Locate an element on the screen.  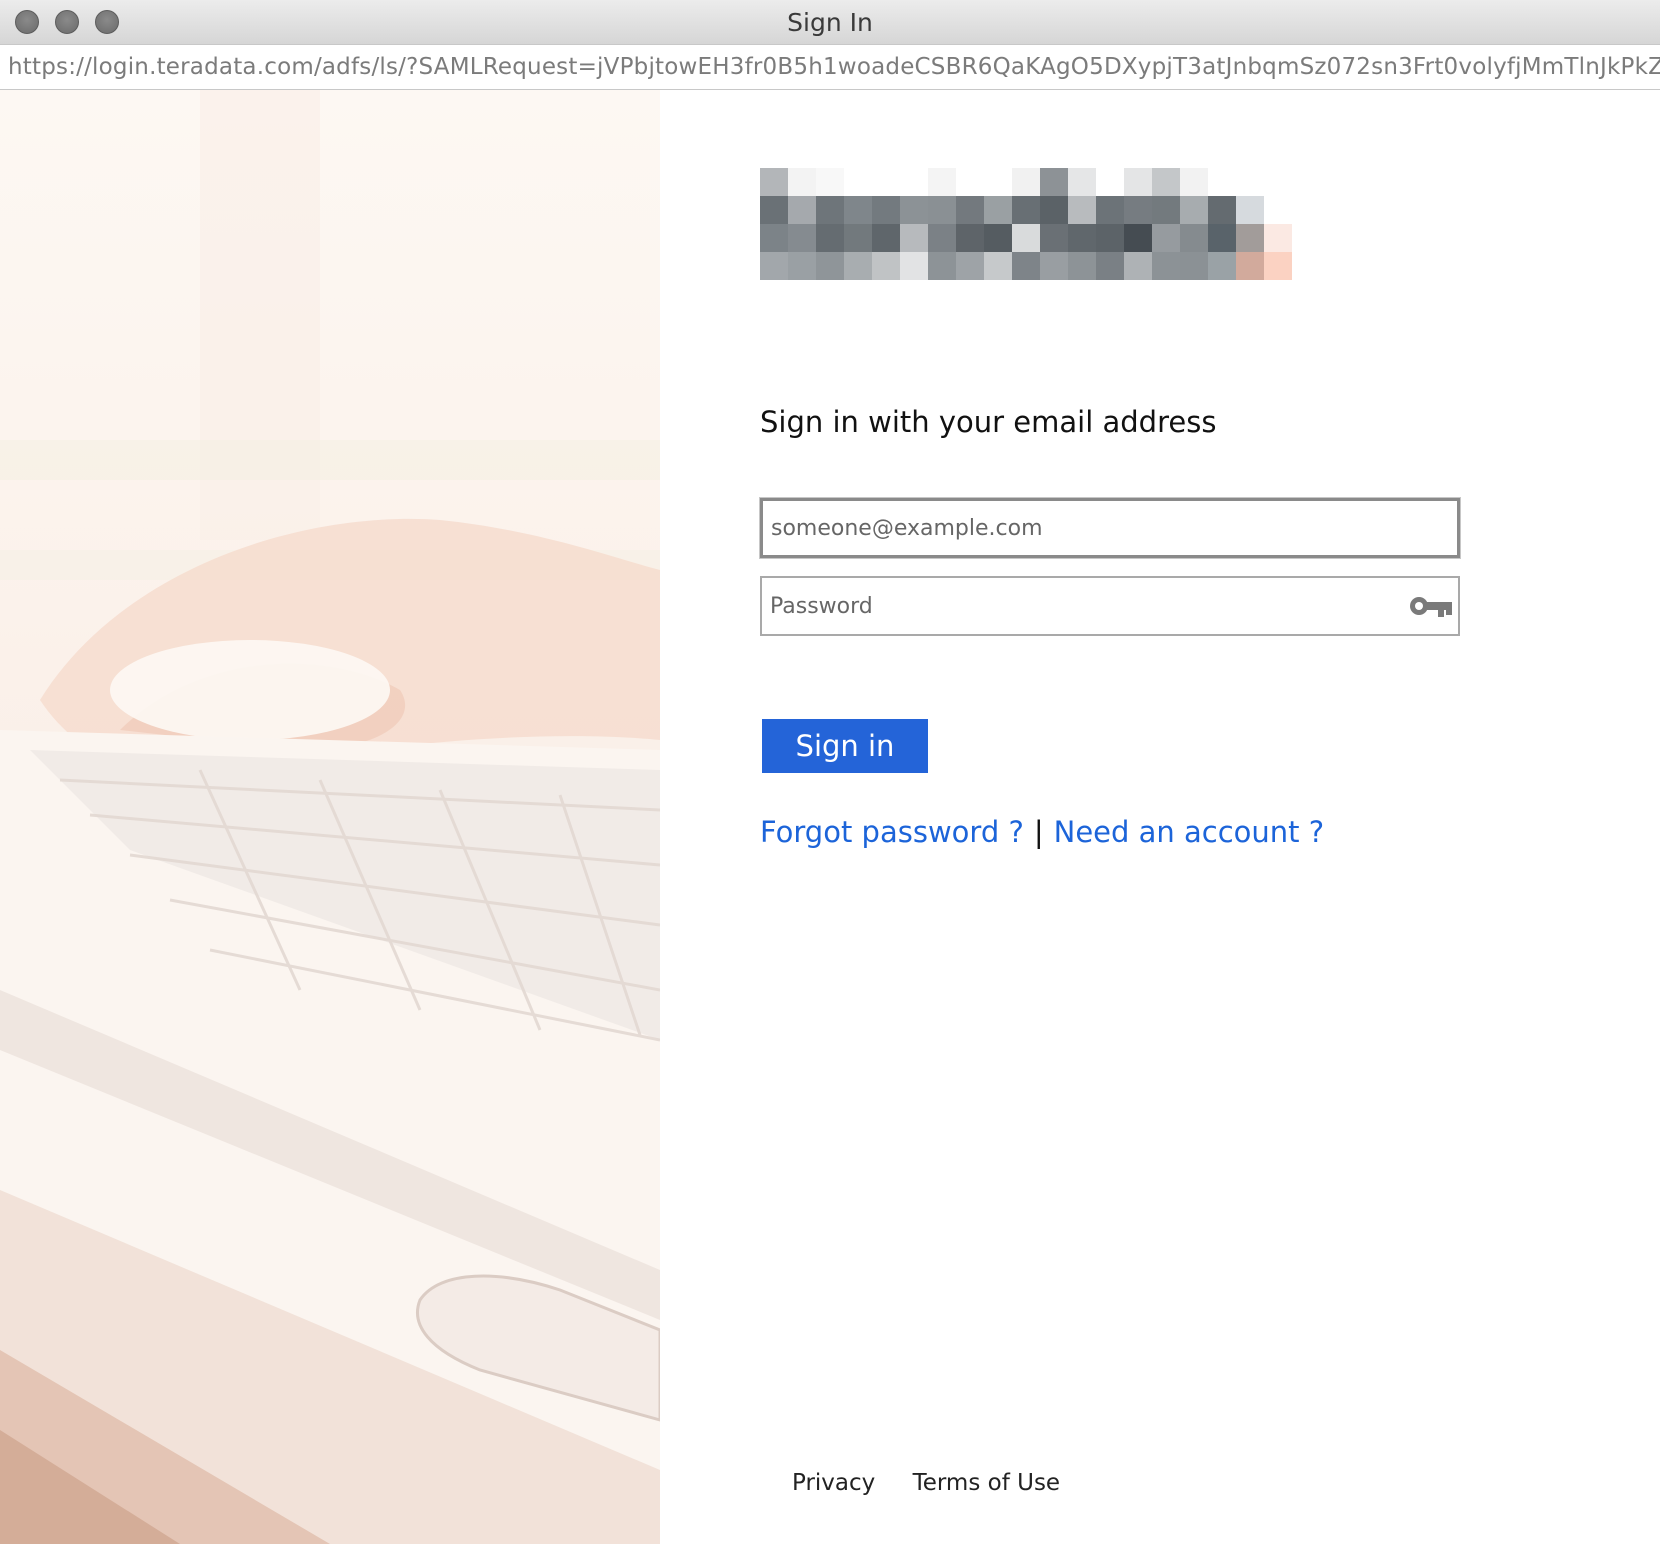
password-field is located at coordinates (1110, 606).